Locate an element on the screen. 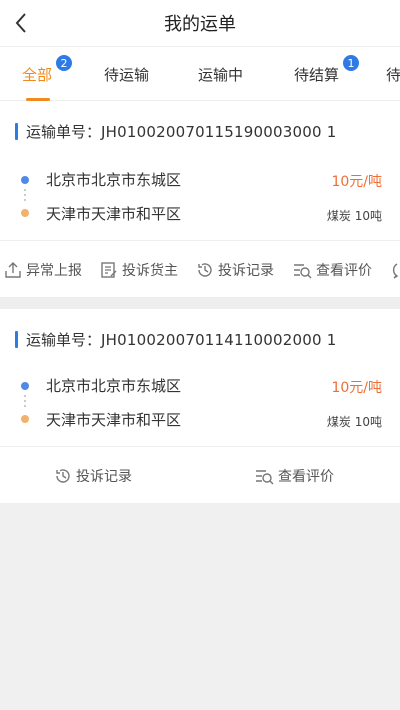 This screenshot has width=400, height=710. document-edit-icon is located at coordinates (109, 270).